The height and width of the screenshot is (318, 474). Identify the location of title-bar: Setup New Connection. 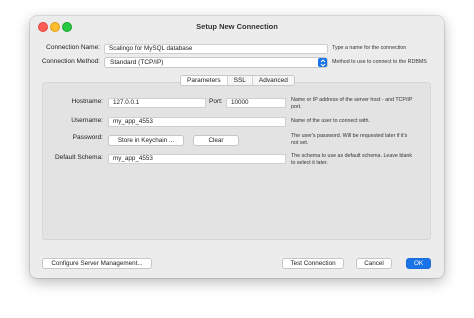
(237, 26).